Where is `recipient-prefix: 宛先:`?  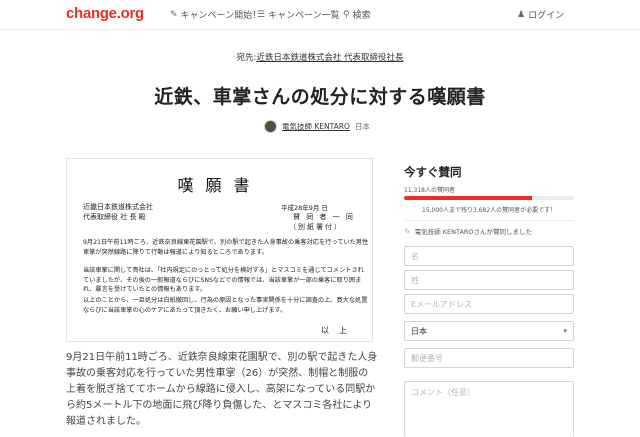
recipient-prefix: 宛先: is located at coordinates (246, 58).